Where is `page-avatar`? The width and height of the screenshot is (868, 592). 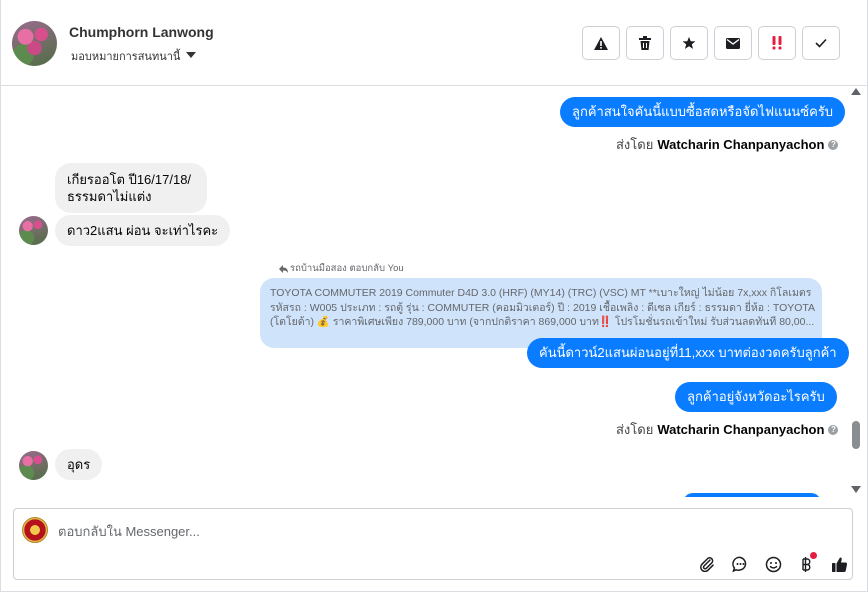 page-avatar is located at coordinates (35, 530).